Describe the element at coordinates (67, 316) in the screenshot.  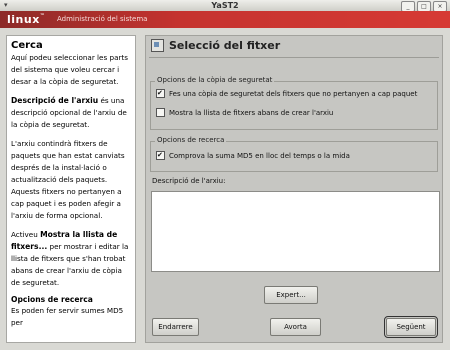
I see `help-paragraph-5: Es poden fer servir sumes MD5 per` at that location.